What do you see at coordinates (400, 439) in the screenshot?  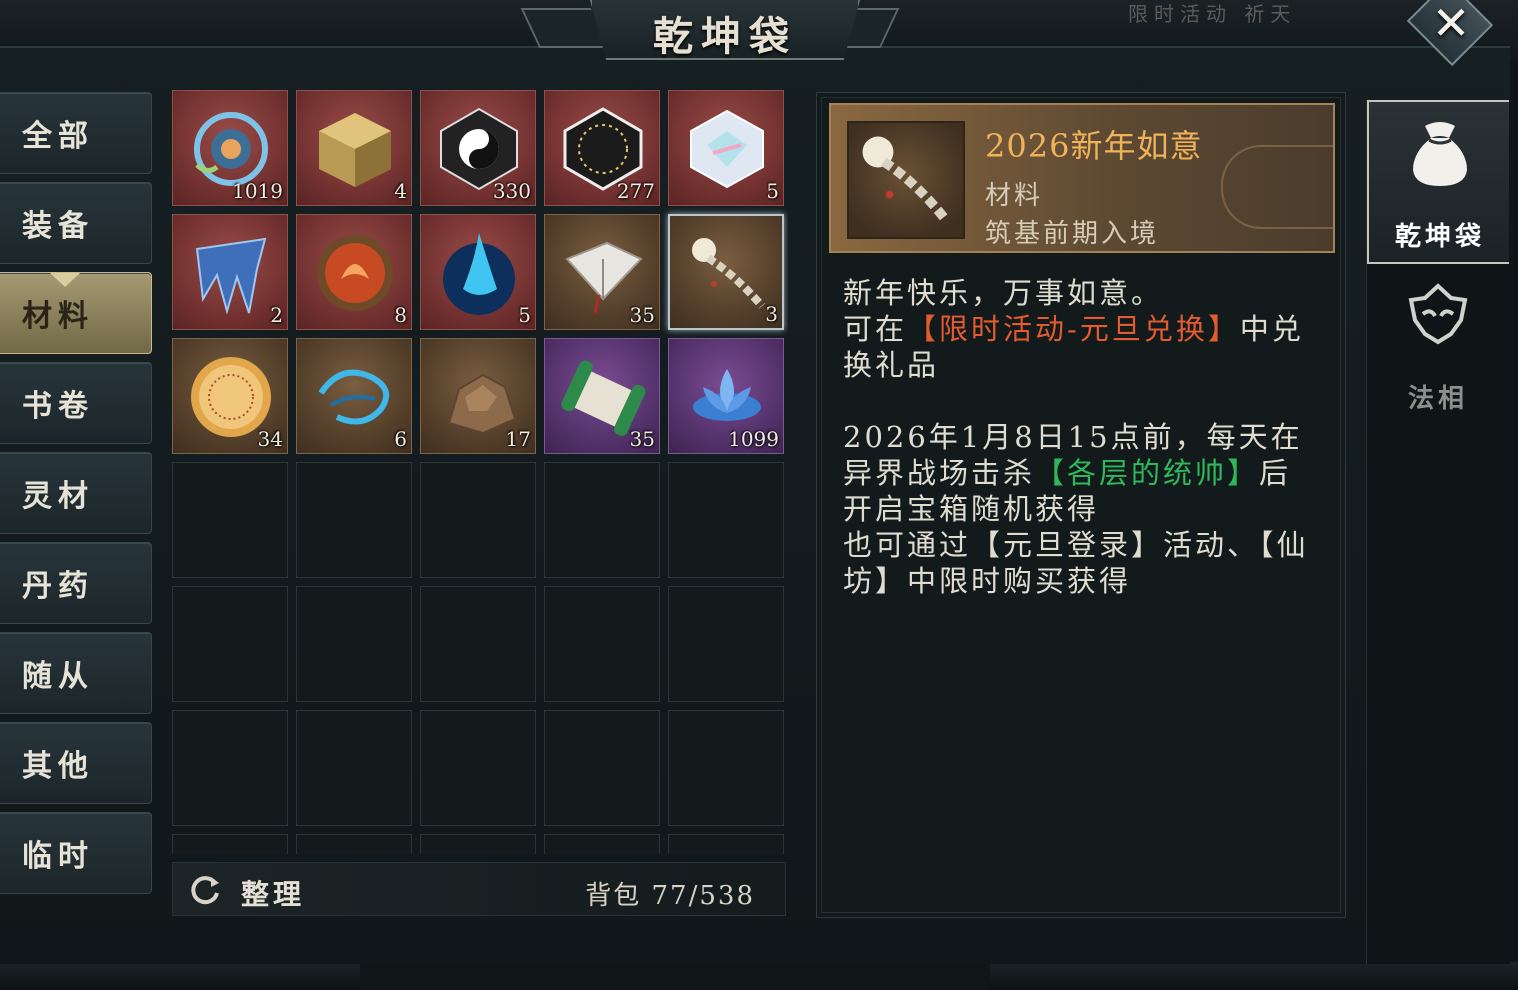 I see `item-count: 6` at bounding box center [400, 439].